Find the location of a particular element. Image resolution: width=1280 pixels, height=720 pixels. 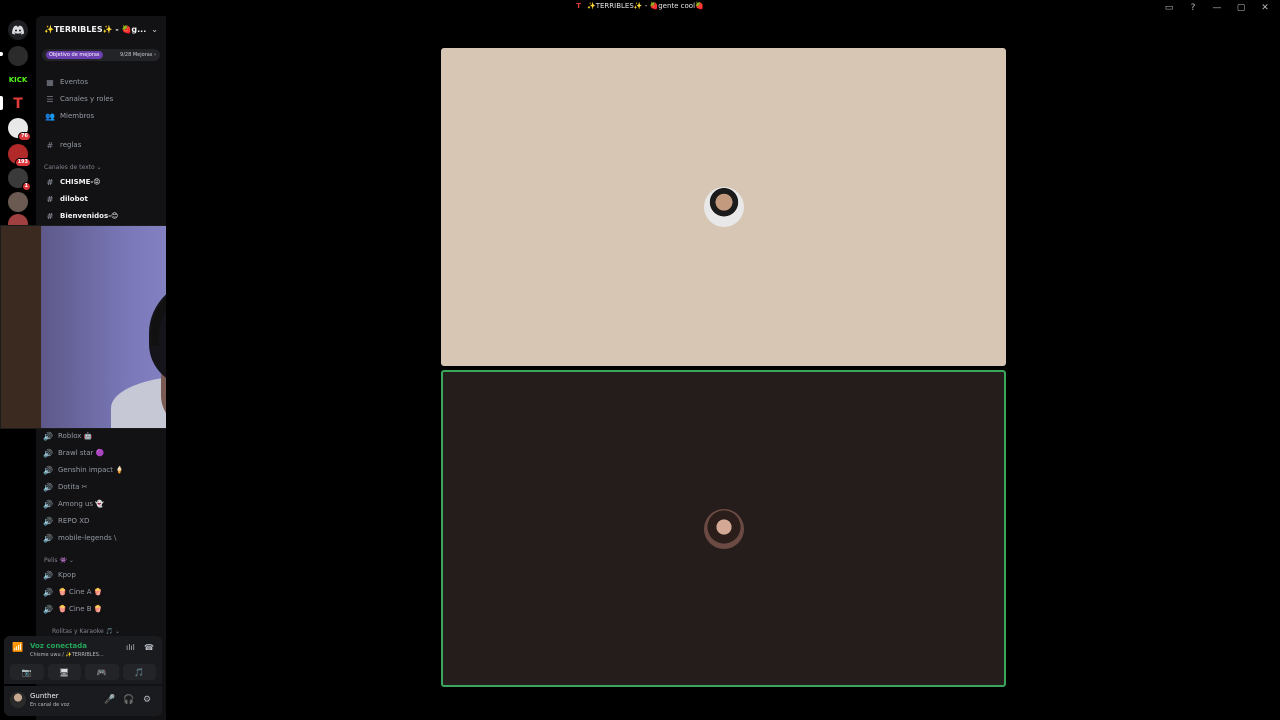

voice-channel-kpop: 🔊 Kpop is located at coordinates (99, 575).